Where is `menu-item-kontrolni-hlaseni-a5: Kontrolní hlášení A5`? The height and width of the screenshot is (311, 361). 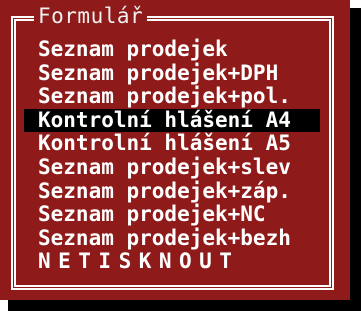 menu-item-kontrolni-hlaseni-a5: Kontrolní hlášení A5 is located at coordinates (188, 144).